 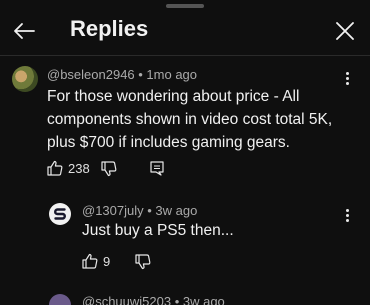 I want to click on comment-meta: @bseleon2946 • 1mo ago, so click(x=122, y=74).